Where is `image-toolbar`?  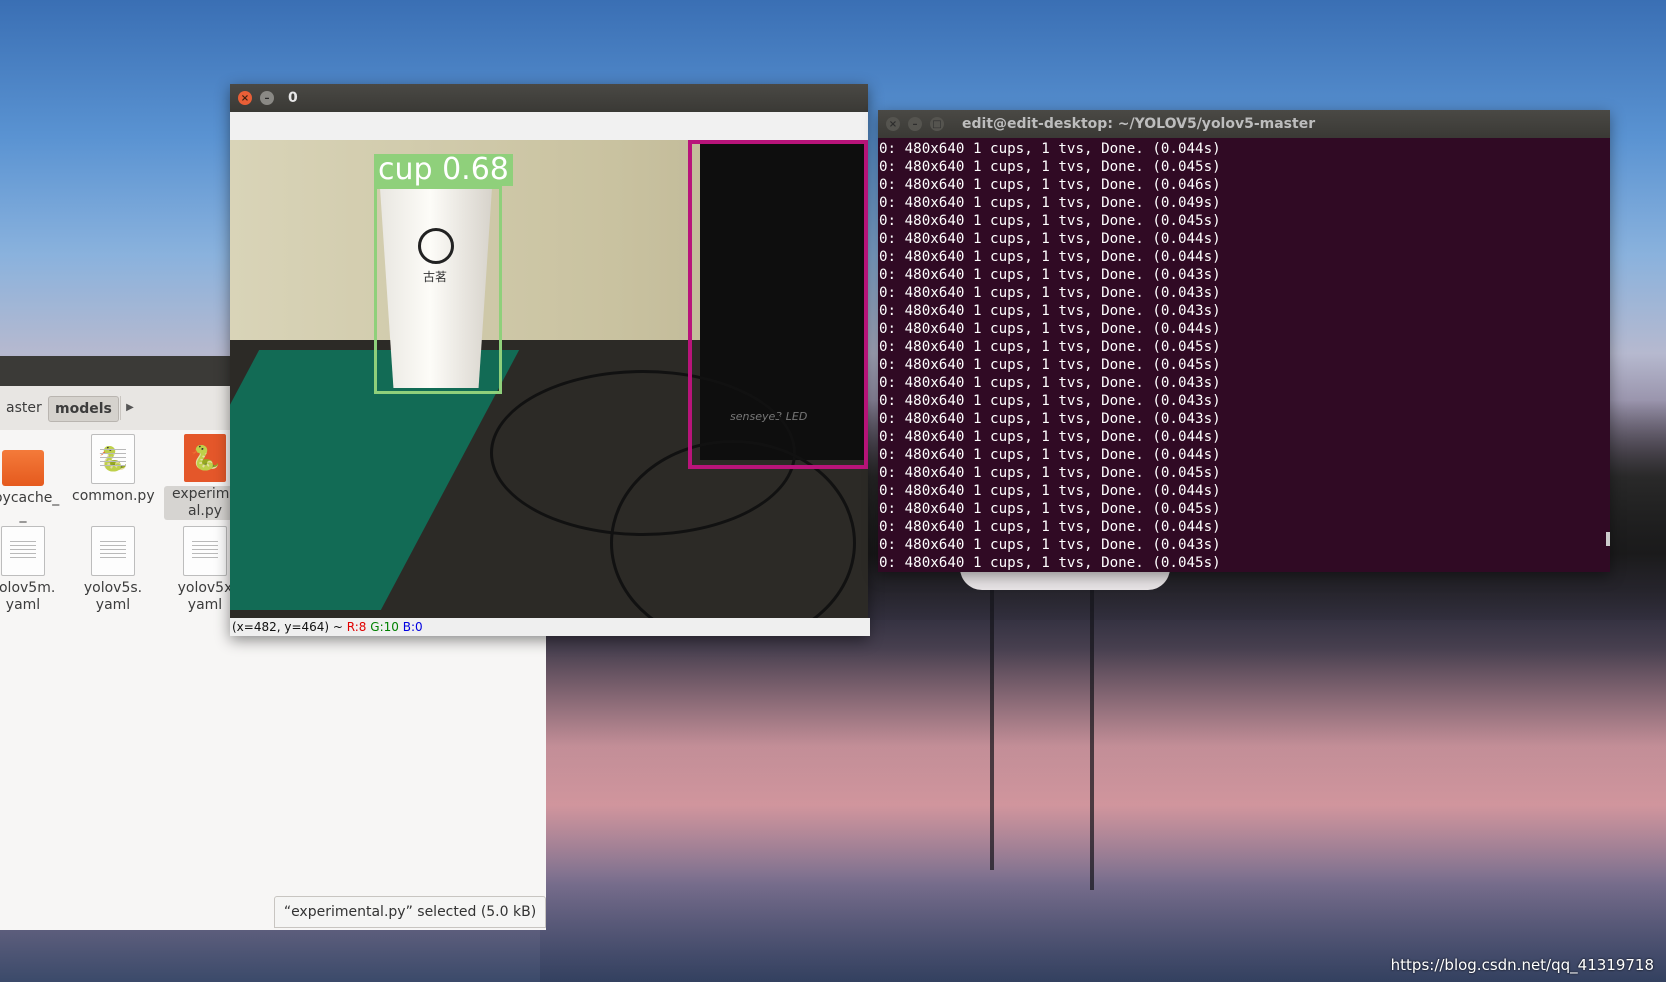 image-toolbar is located at coordinates (549, 126).